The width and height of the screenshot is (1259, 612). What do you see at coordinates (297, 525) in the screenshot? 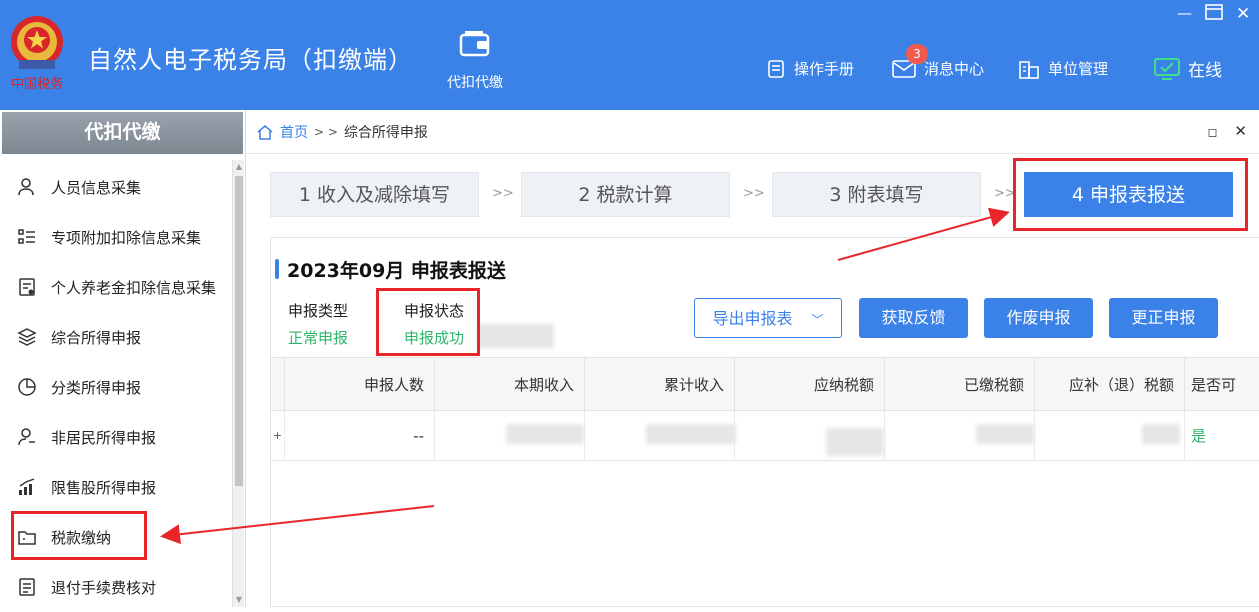
I see `arrow-to-tax-payment` at bounding box center [297, 525].